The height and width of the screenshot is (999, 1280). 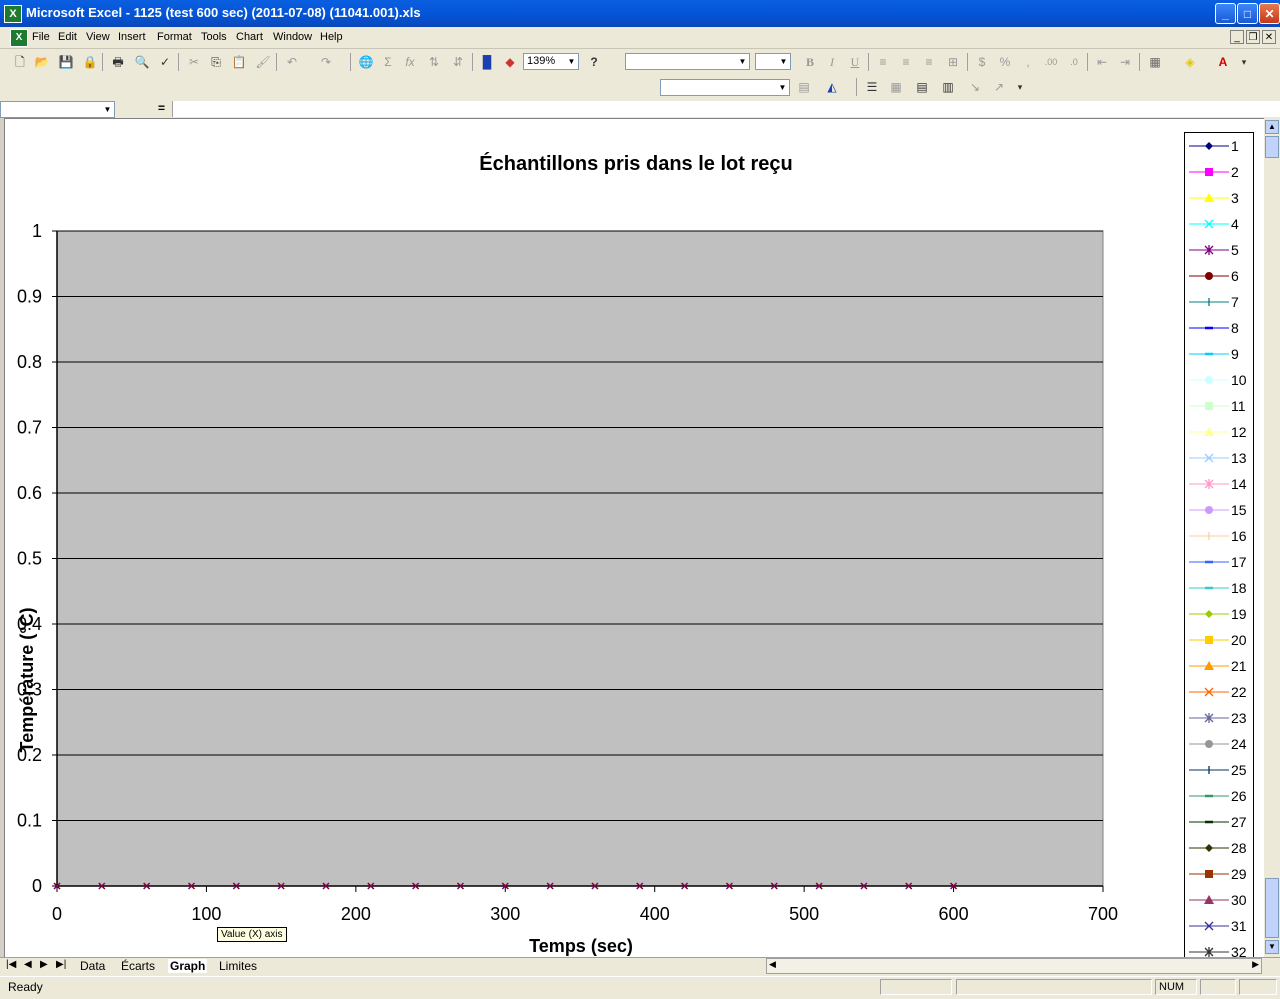 I want to click on horizontal-scrollbar: ◀ ▶, so click(x=1014, y=966).